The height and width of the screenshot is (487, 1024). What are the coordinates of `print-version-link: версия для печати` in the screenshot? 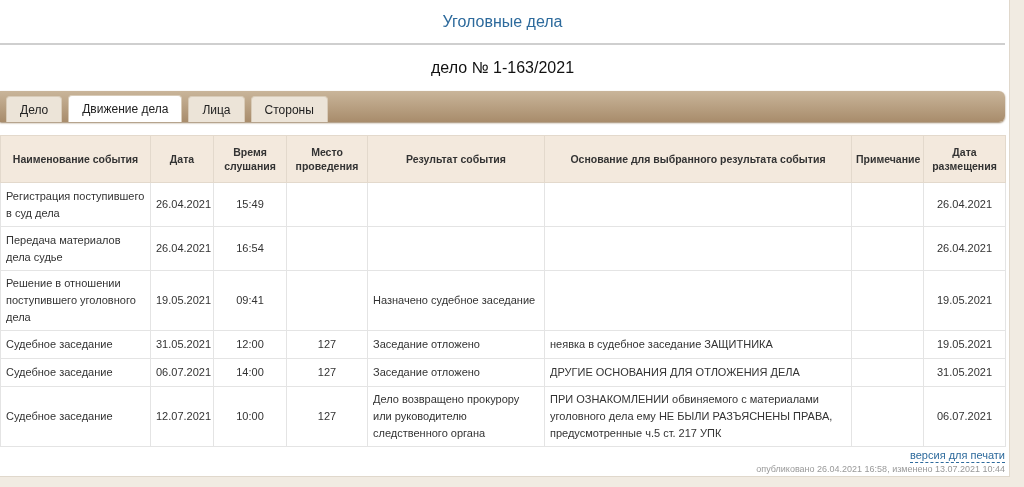 It's located at (957, 456).